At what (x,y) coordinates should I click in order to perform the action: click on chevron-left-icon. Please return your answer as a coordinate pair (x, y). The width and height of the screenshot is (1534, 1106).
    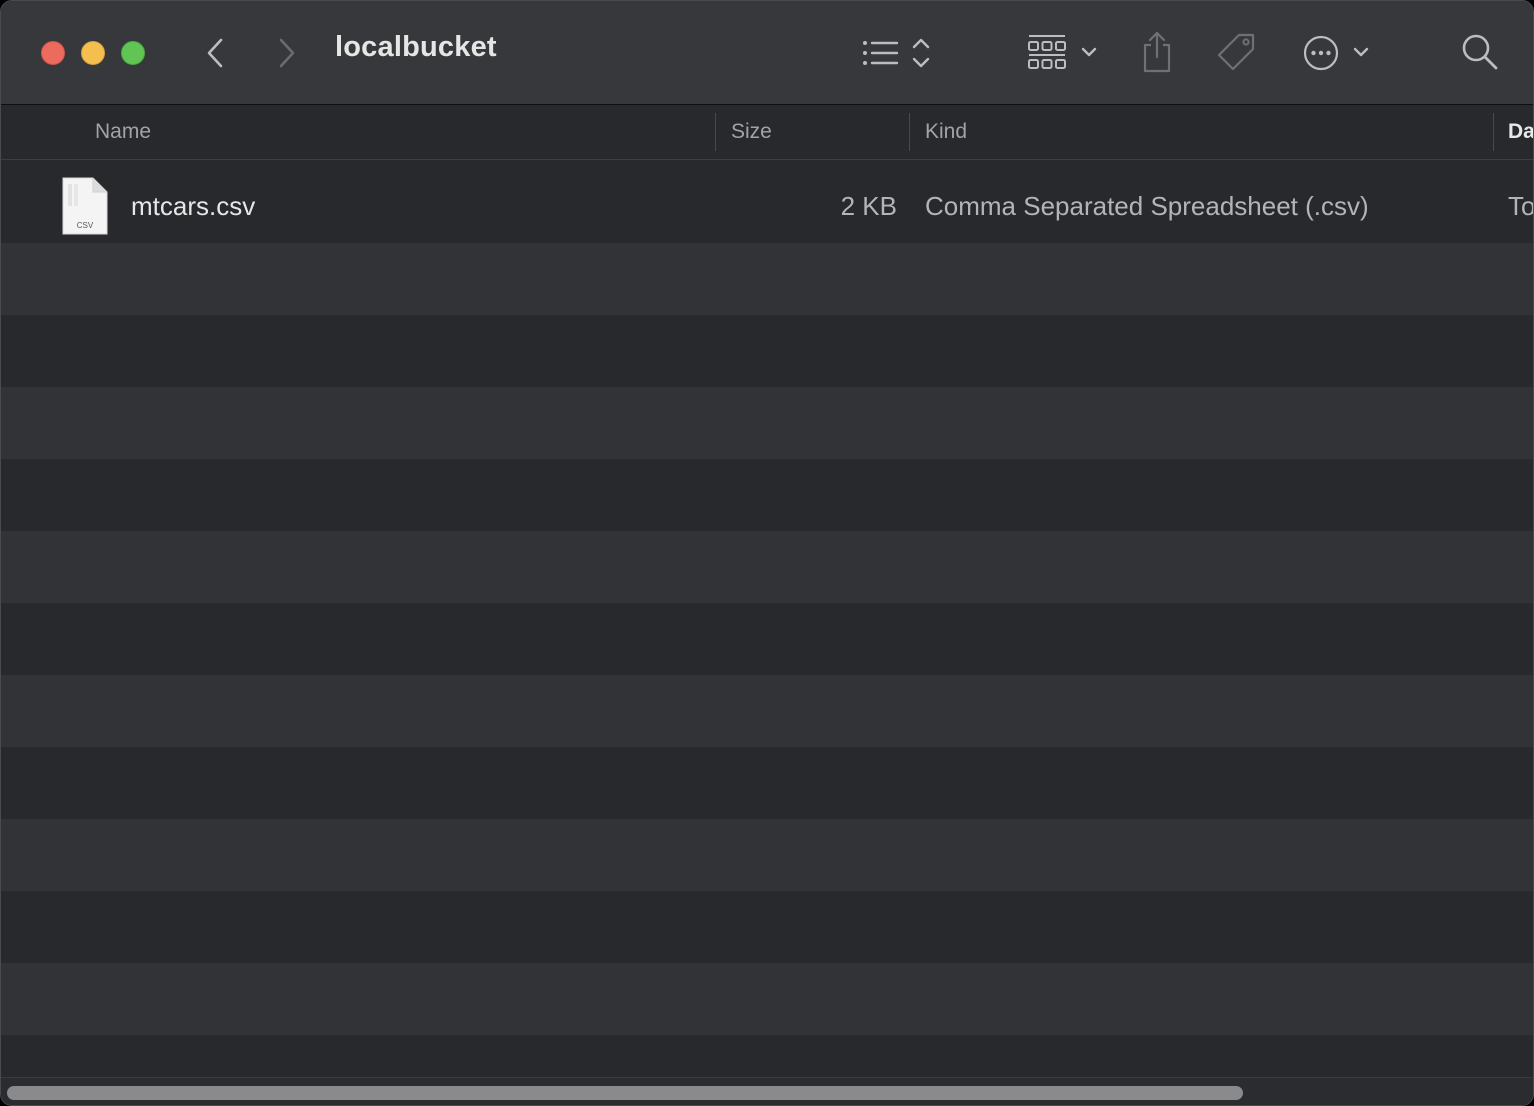
    Looking at the image, I should click on (215, 53).